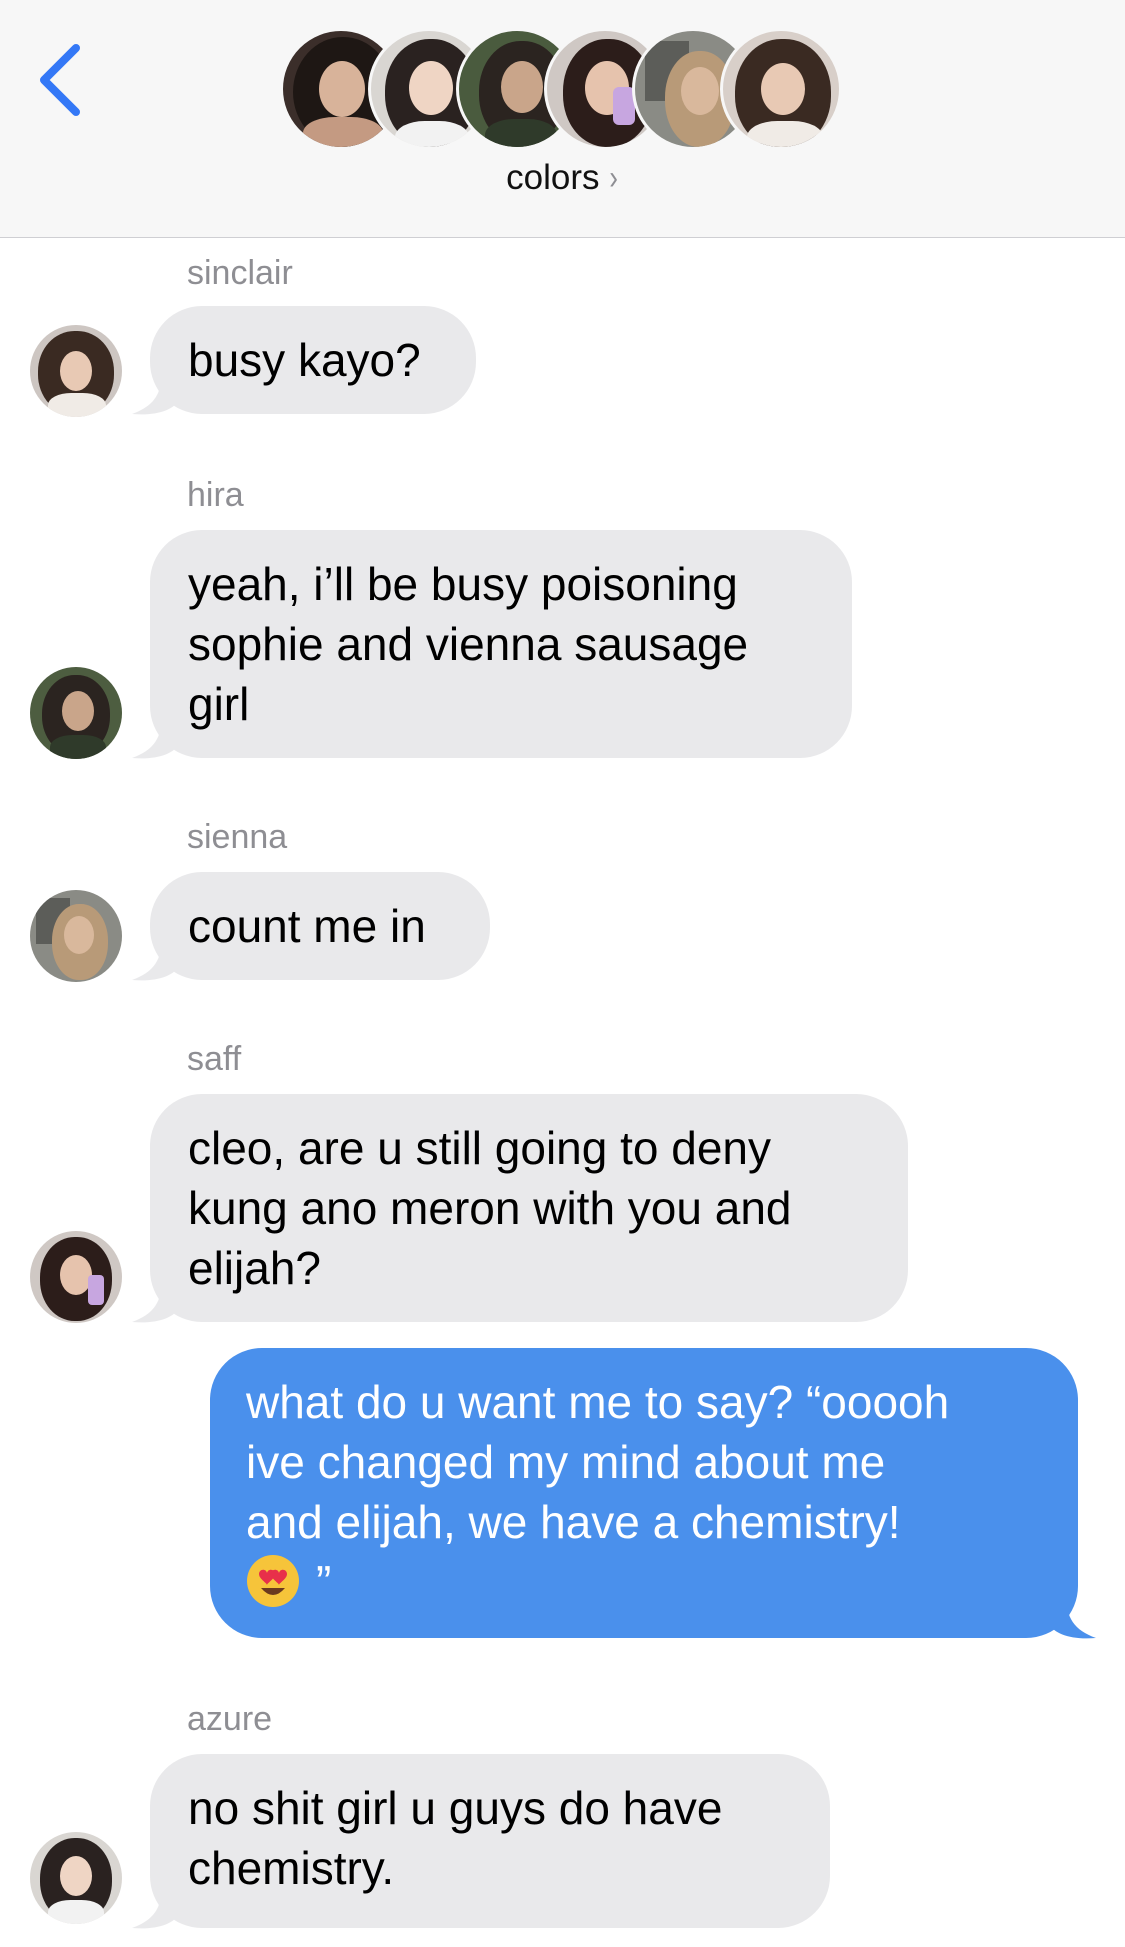 Image resolution: width=1125 pixels, height=1947 pixels. What do you see at coordinates (455, 1808) in the screenshot?
I see `message-text: no shit girl u guys do have` at bounding box center [455, 1808].